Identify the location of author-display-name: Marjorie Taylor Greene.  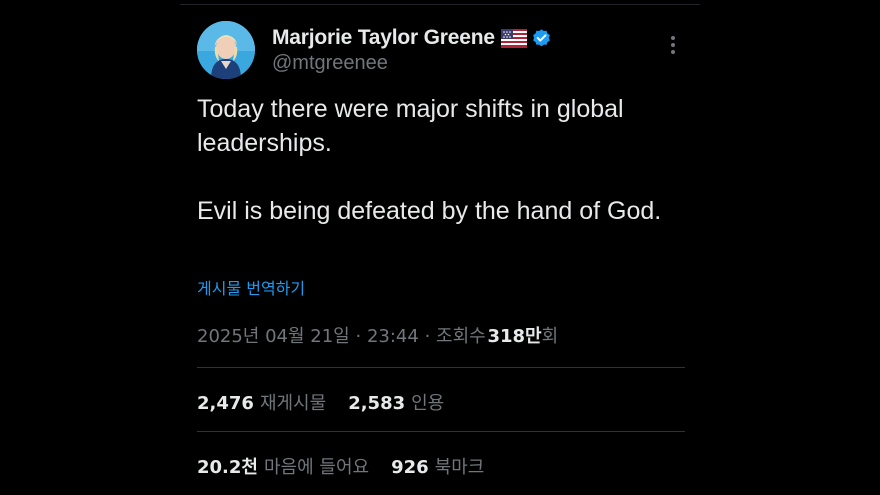
(383, 38).